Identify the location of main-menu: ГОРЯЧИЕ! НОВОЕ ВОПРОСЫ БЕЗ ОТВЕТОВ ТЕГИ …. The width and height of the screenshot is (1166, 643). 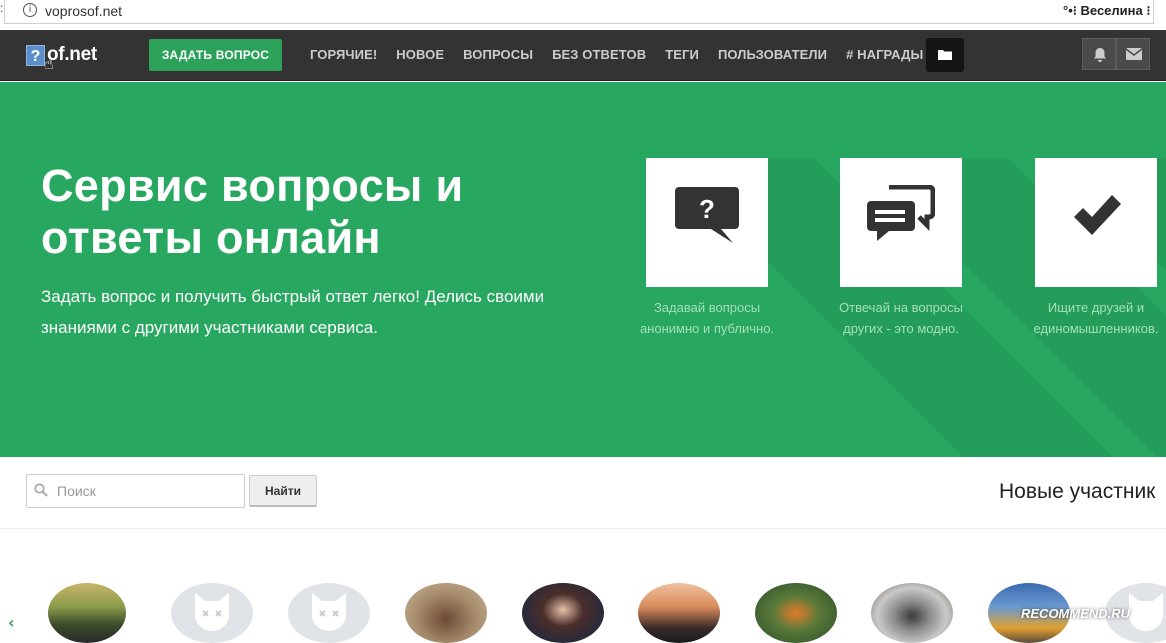
(626, 54).